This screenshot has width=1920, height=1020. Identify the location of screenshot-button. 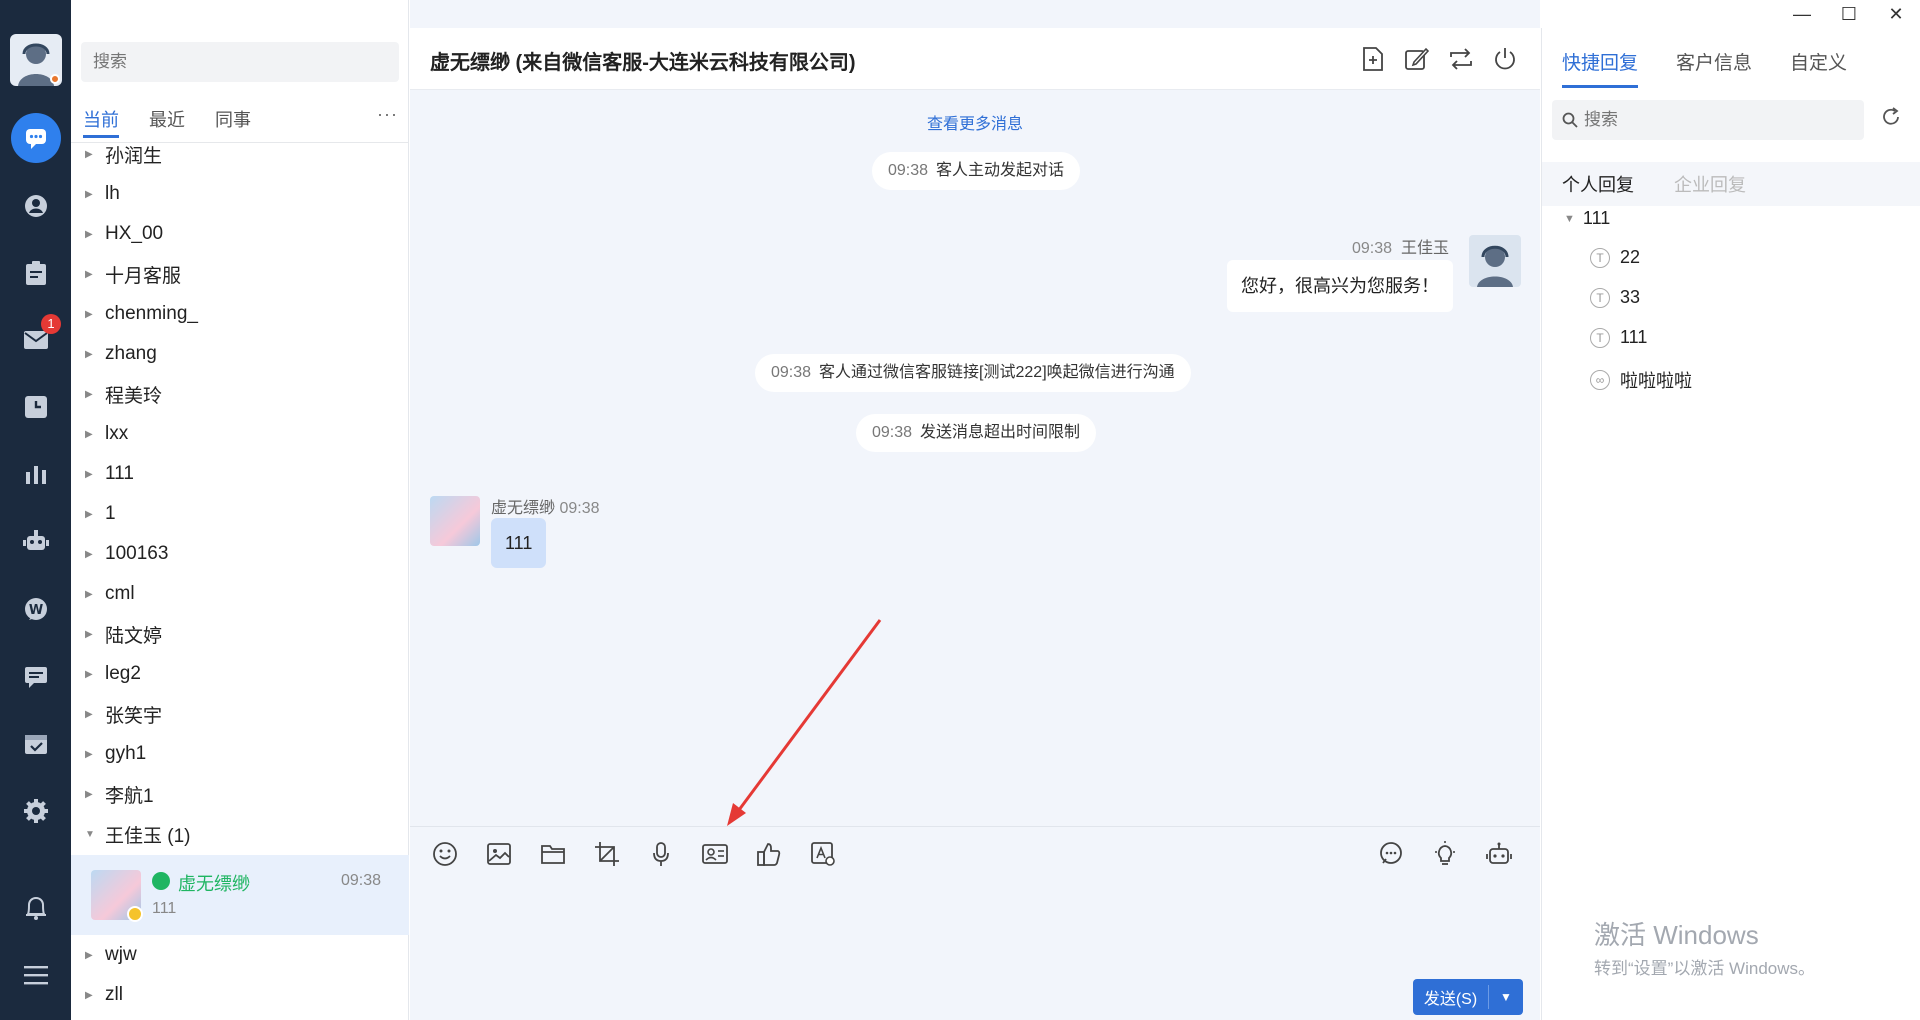
(607, 854).